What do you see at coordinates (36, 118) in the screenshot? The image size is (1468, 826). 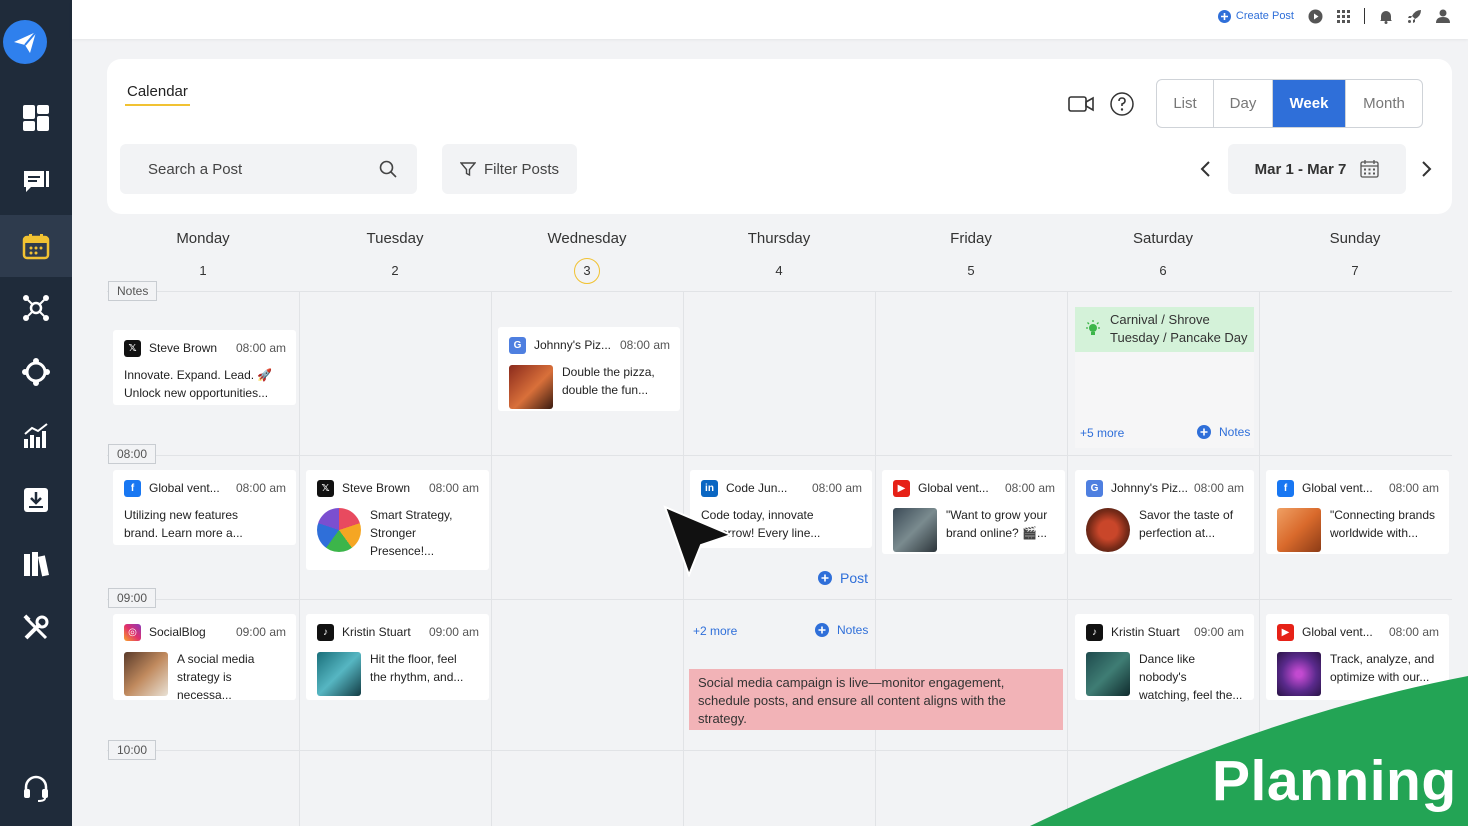 I see `nav-dashboard` at bounding box center [36, 118].